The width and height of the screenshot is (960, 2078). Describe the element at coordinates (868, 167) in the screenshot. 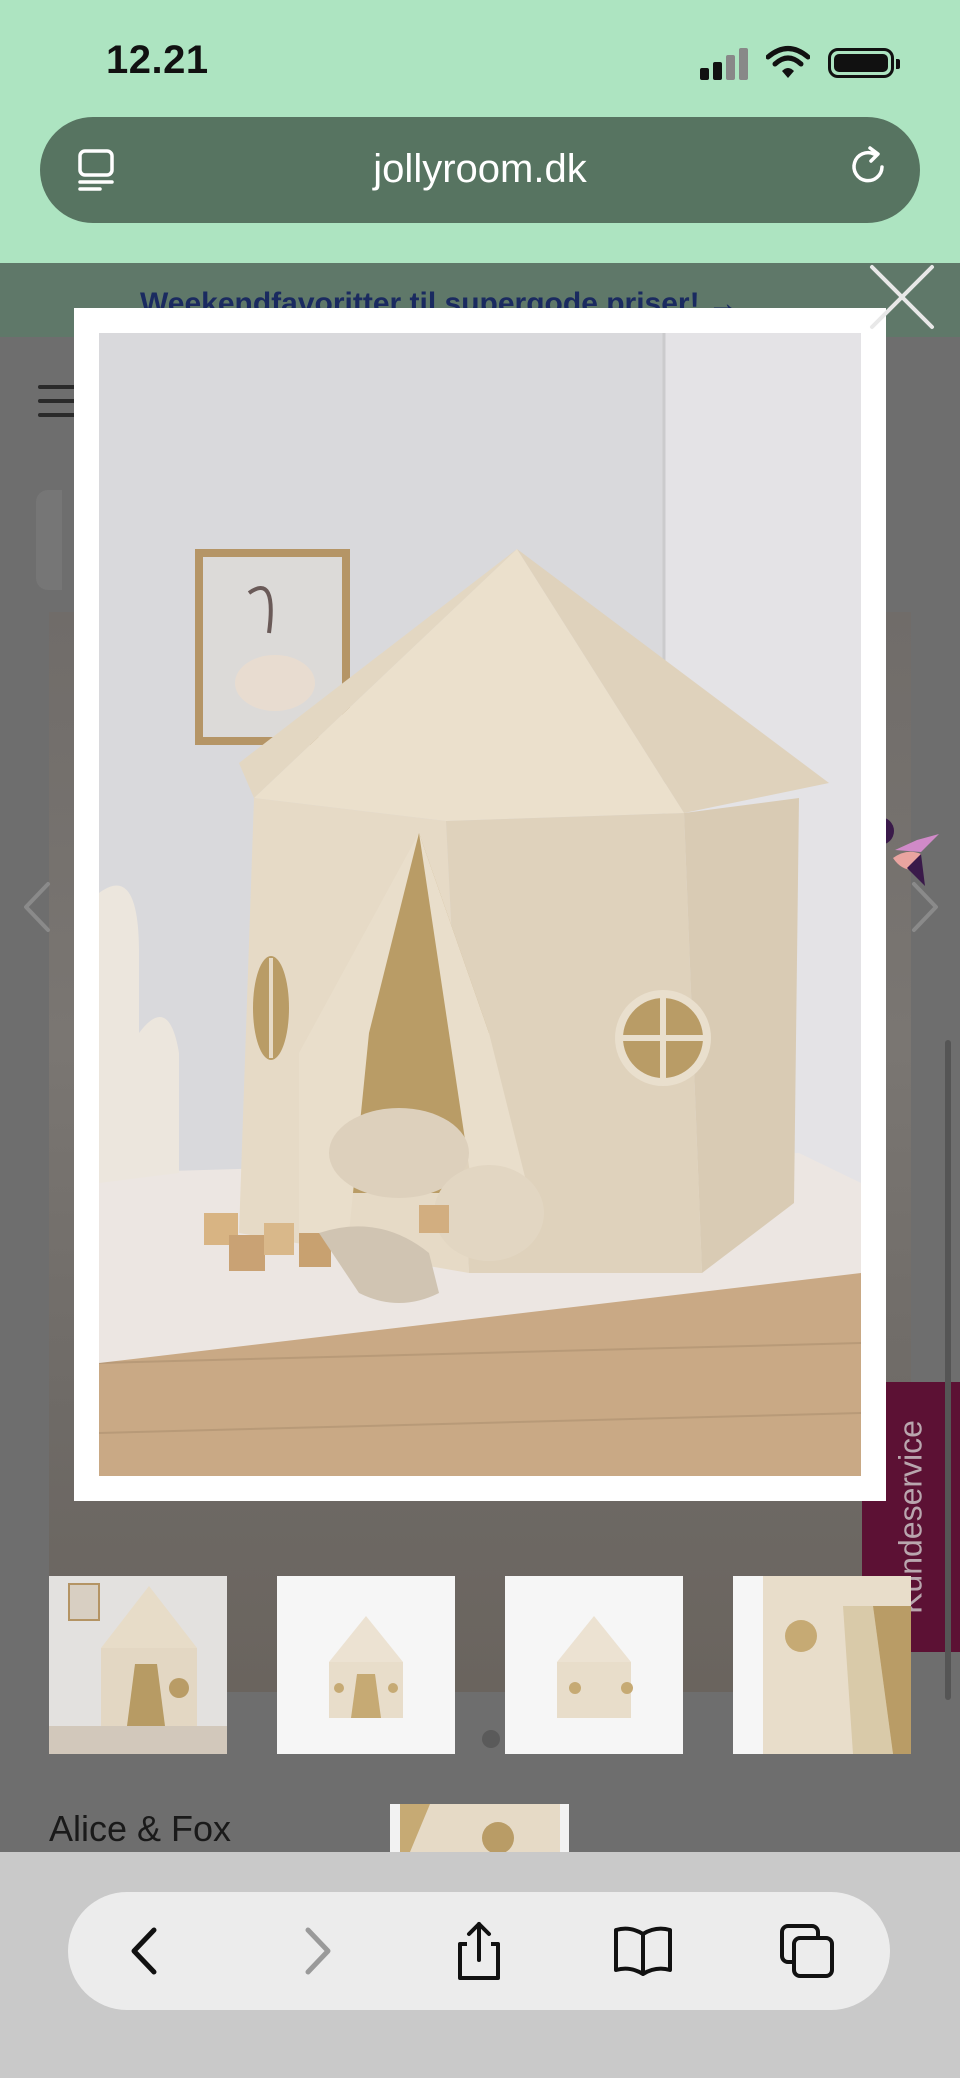

I see `reload-icon` at that location.